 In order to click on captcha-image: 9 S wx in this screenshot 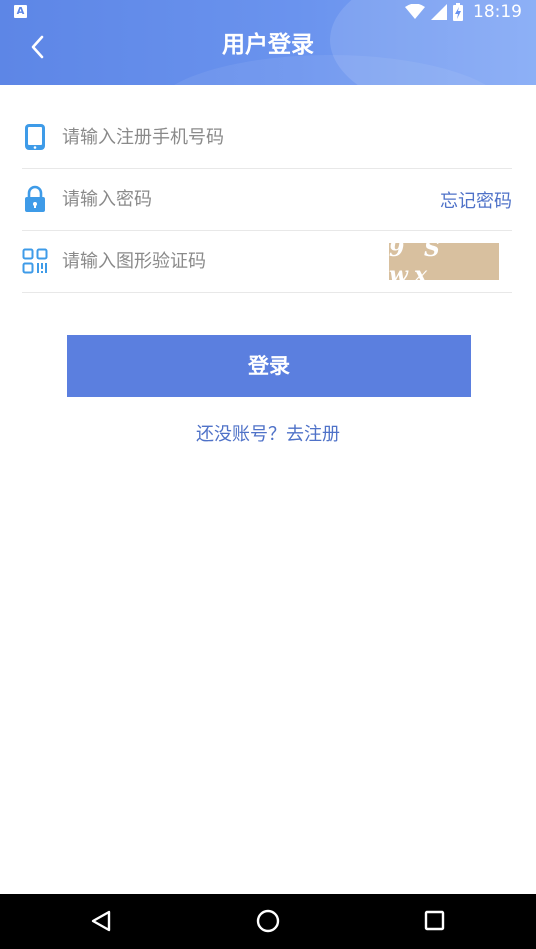, I will do `click(444, 262)`.